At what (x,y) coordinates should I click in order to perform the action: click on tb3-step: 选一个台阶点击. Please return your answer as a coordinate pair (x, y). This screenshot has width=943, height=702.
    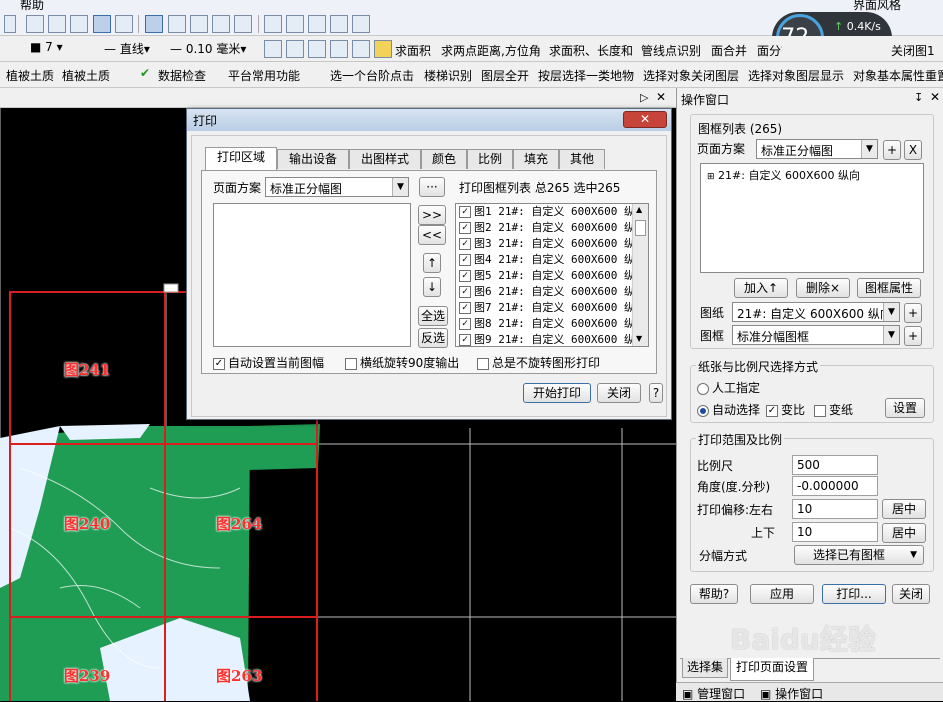
    Looking at the image, I should click on (372, 75).